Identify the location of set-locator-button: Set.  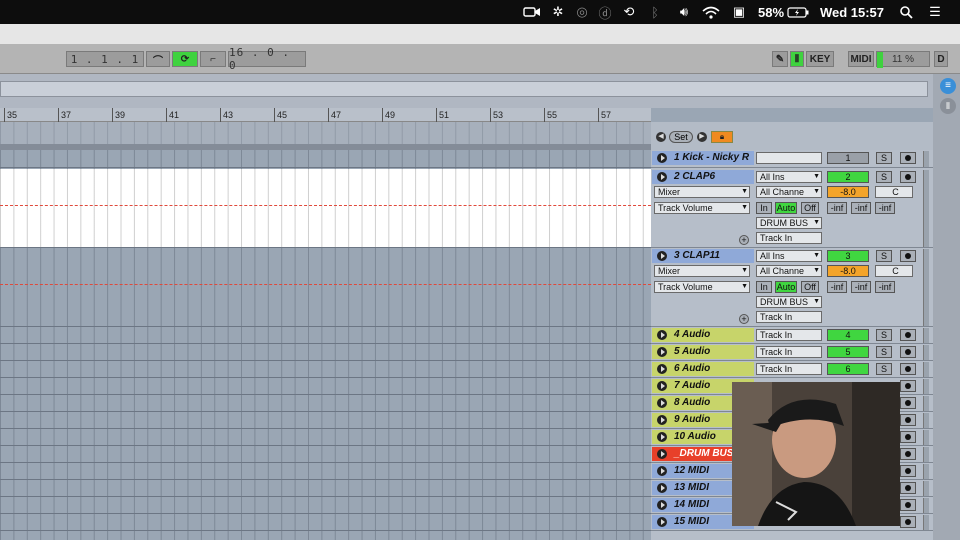
(681, 137).